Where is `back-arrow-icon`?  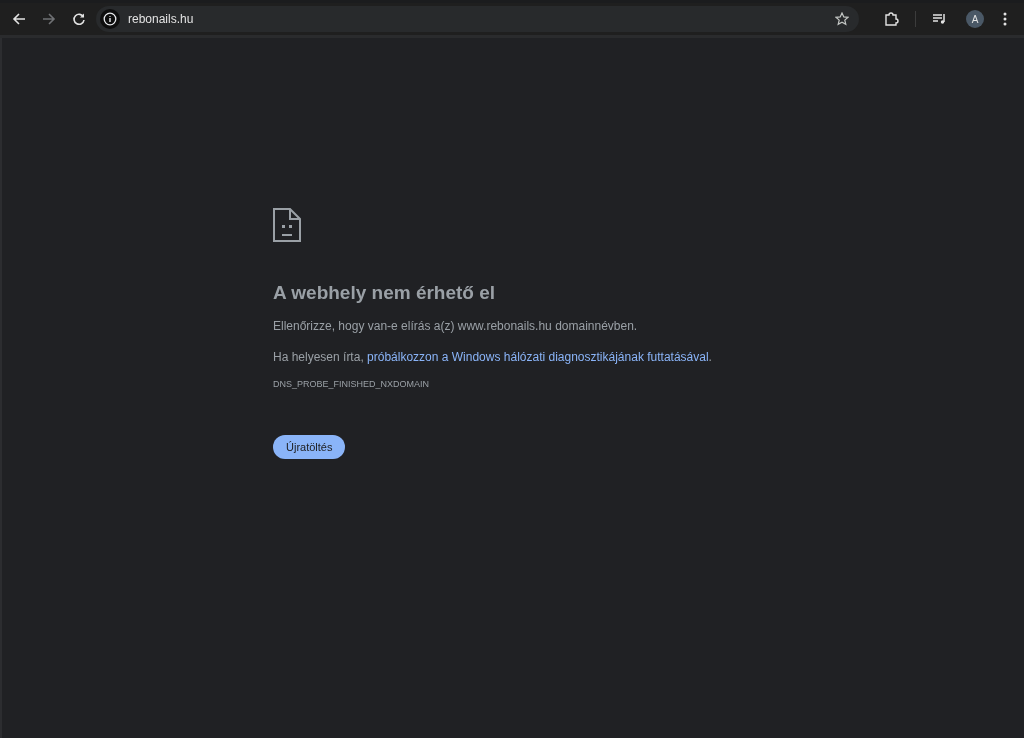
back-arrow-icon is located at coordinates (19, 19).